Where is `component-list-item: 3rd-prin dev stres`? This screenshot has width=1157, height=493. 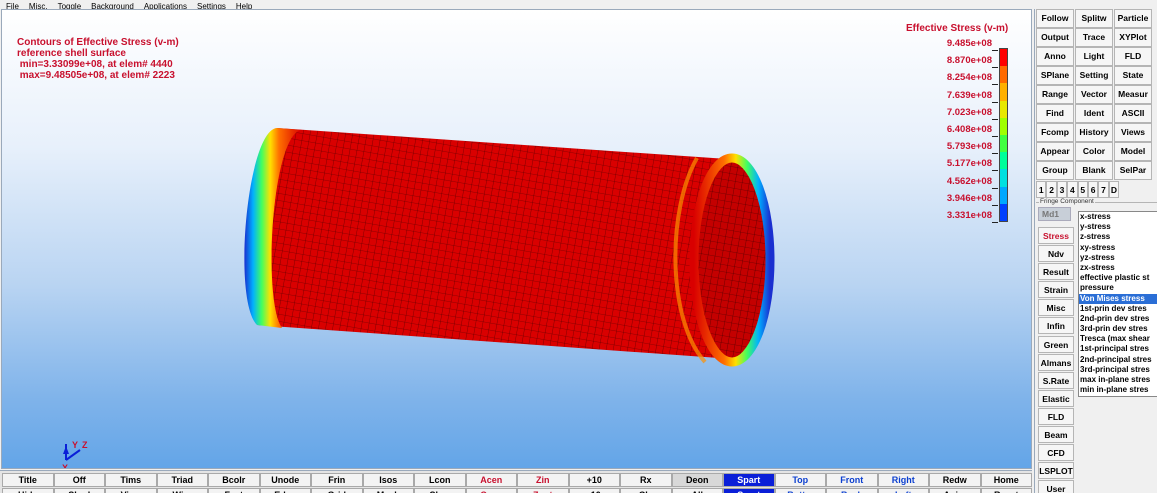
component-list-item: 3rd-prin dev stres is located at coordinates (1118, 329).